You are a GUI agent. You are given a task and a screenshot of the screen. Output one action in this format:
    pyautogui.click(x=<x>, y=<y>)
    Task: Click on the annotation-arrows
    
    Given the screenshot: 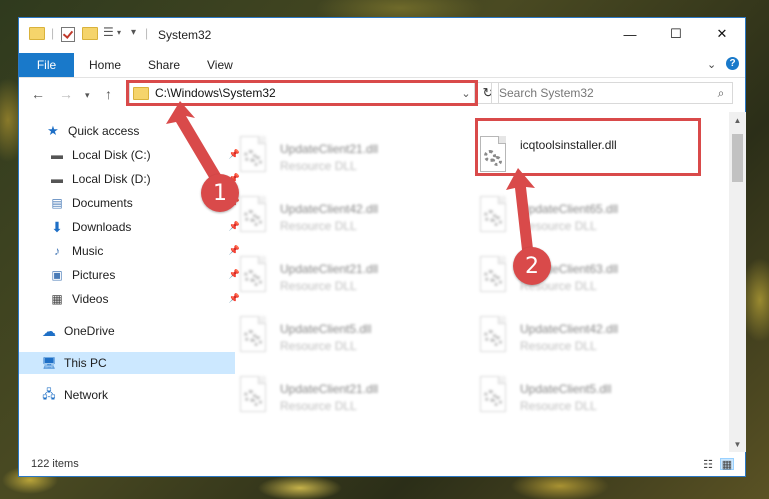 What is the action you would take?
    pyautogui.click(x=350, y=175)
    